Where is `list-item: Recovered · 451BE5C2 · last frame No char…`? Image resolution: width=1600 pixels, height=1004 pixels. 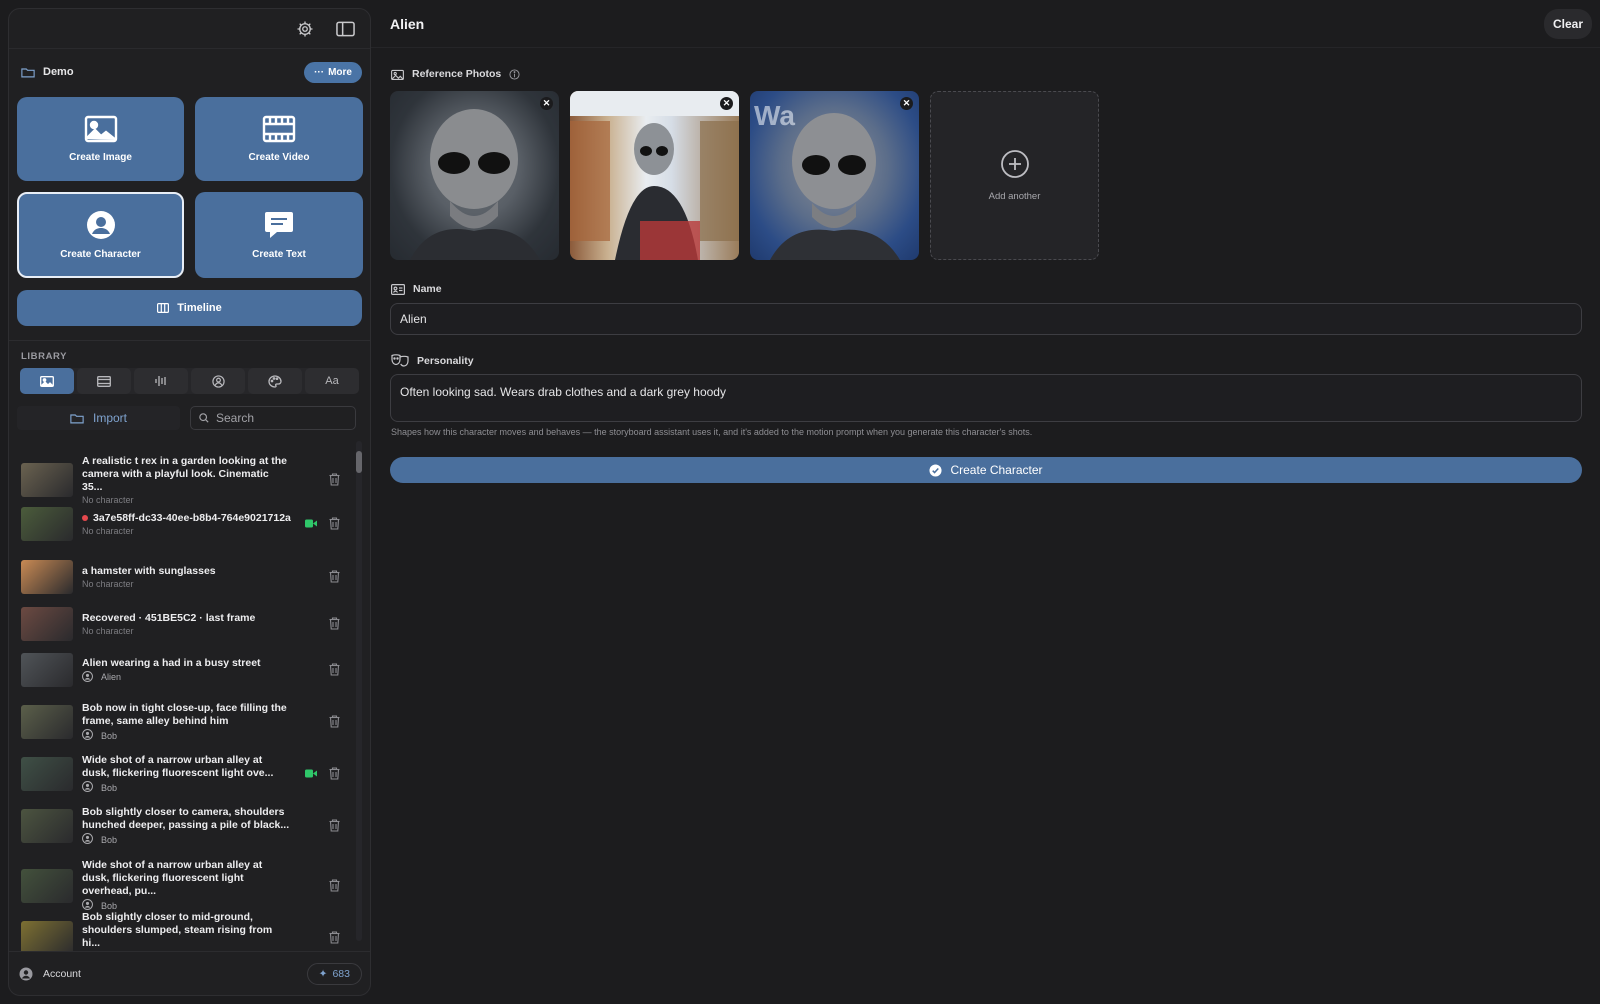
list-item: Recovered · 451BE5C2 · last frame No char… is located at coordinates (181, 624).